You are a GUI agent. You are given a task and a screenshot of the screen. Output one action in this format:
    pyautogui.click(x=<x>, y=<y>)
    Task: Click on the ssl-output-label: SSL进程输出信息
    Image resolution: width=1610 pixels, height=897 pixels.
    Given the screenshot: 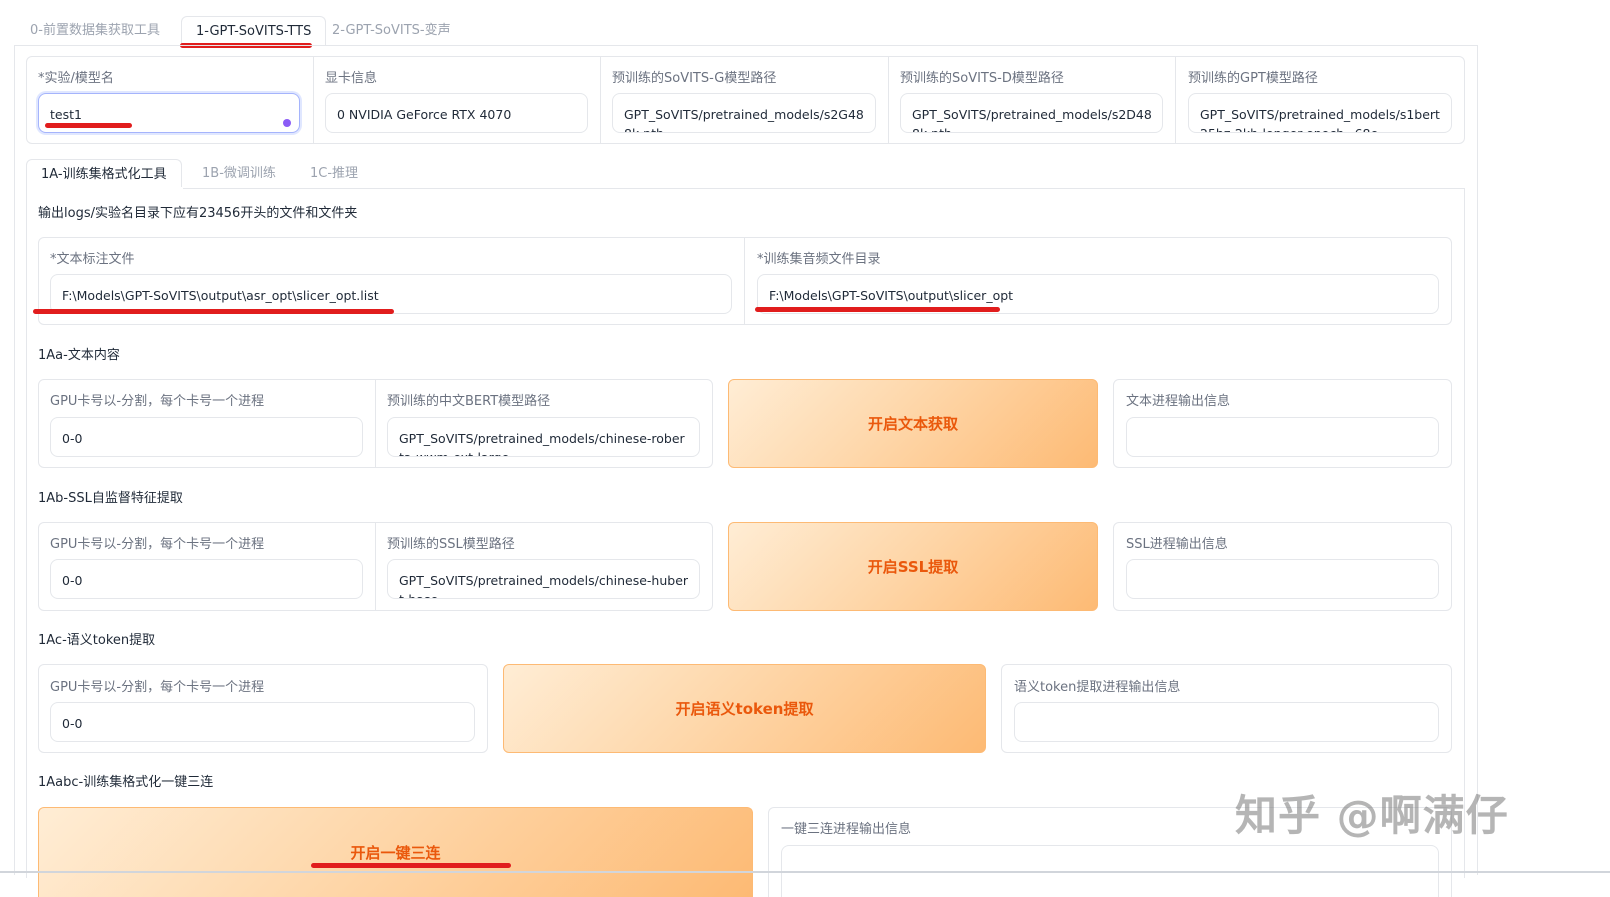 What is the action you would take?
    pyautogui.click(x=1177, y=544)
    